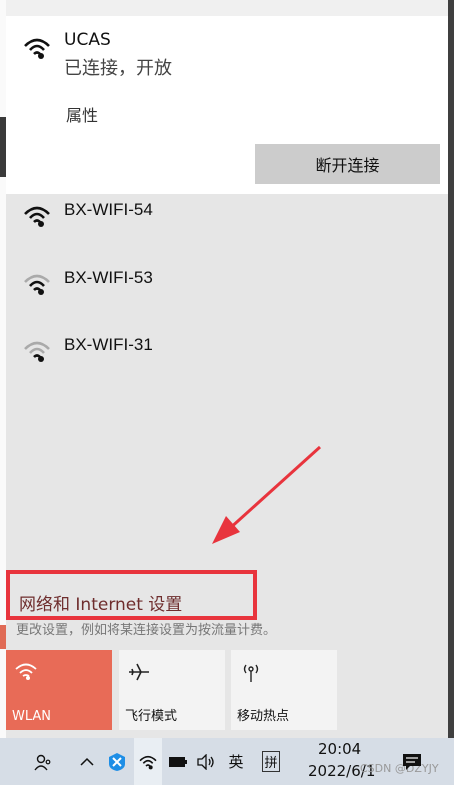  Describe the element at coordinates (412, 761) in the screenshot. I see `notification-center-icon` at that location.